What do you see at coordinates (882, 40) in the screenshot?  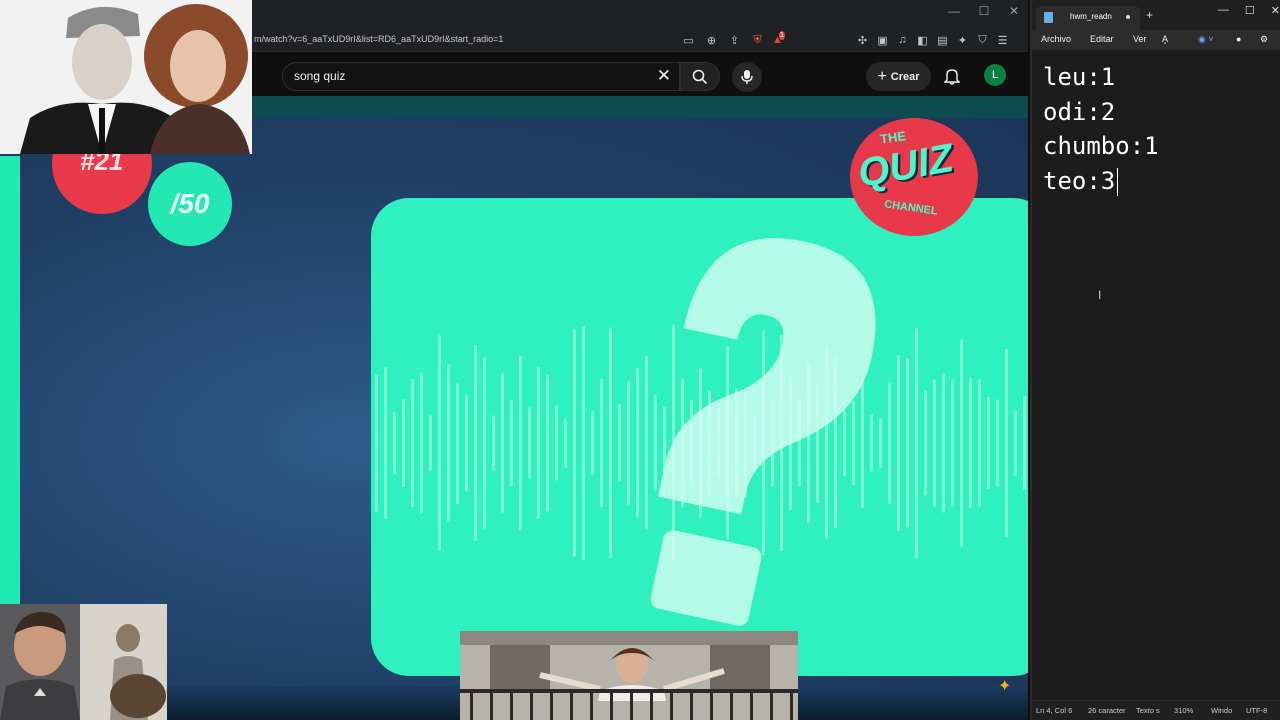 I see `screenshot-icon: ▣` at bounding box center [882, 40].